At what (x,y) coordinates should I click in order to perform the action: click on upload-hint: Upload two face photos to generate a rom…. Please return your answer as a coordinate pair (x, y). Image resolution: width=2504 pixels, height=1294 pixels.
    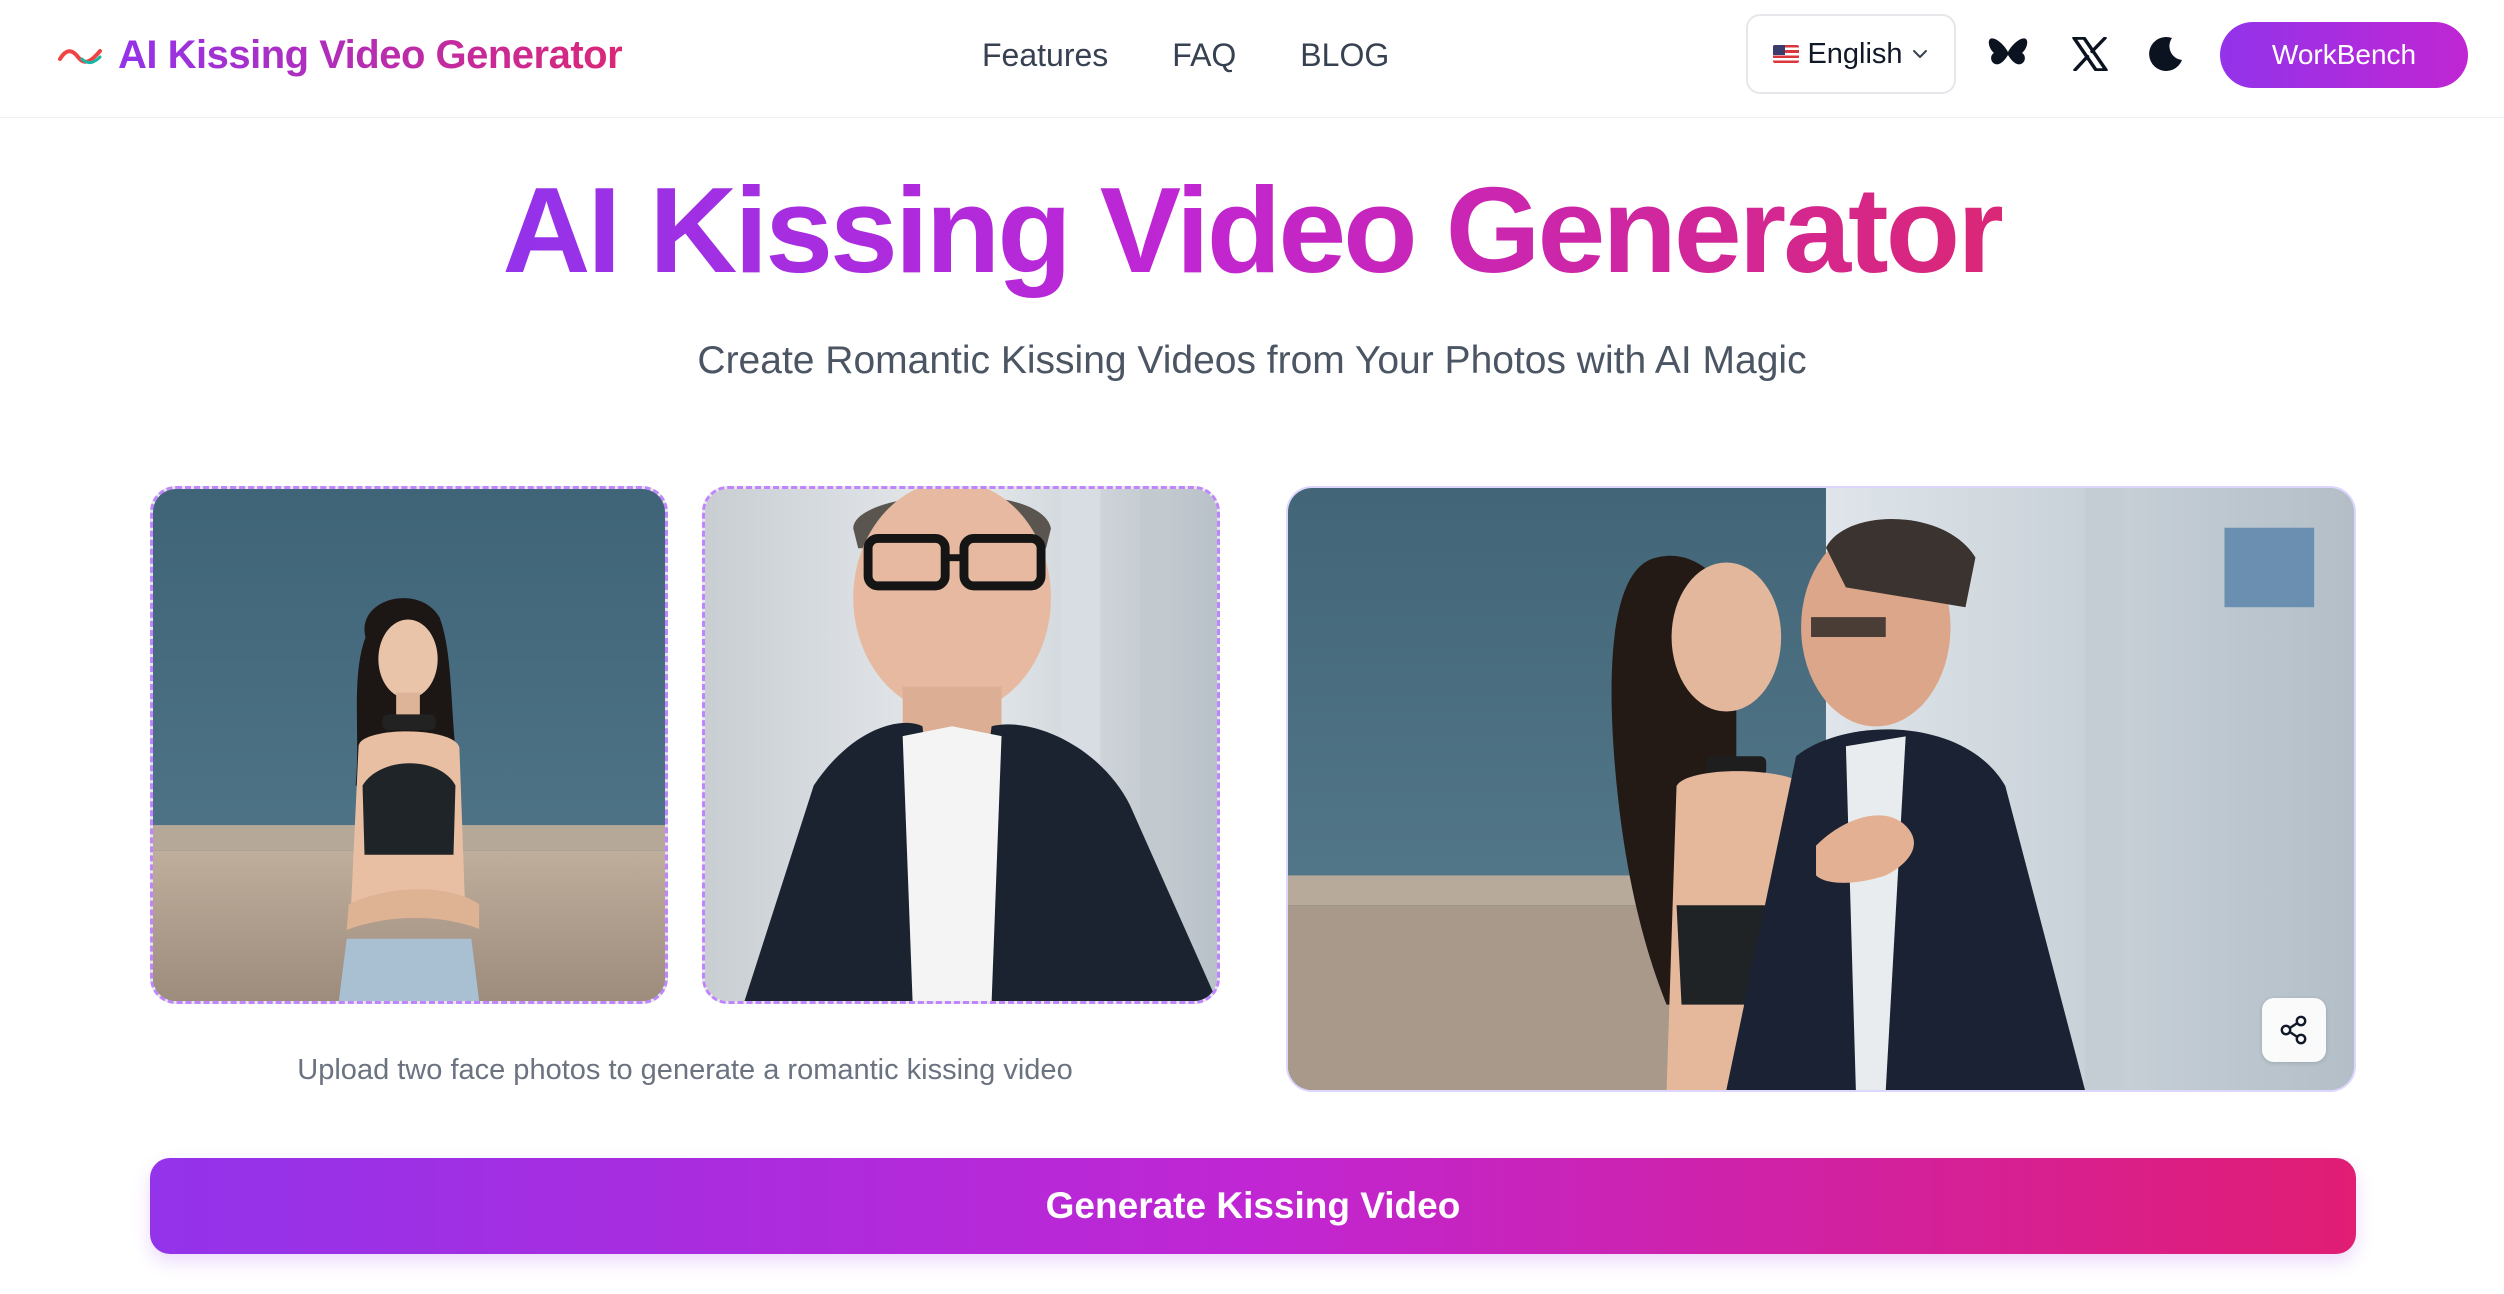
    Looking at the image, I should click on (685, 1070).